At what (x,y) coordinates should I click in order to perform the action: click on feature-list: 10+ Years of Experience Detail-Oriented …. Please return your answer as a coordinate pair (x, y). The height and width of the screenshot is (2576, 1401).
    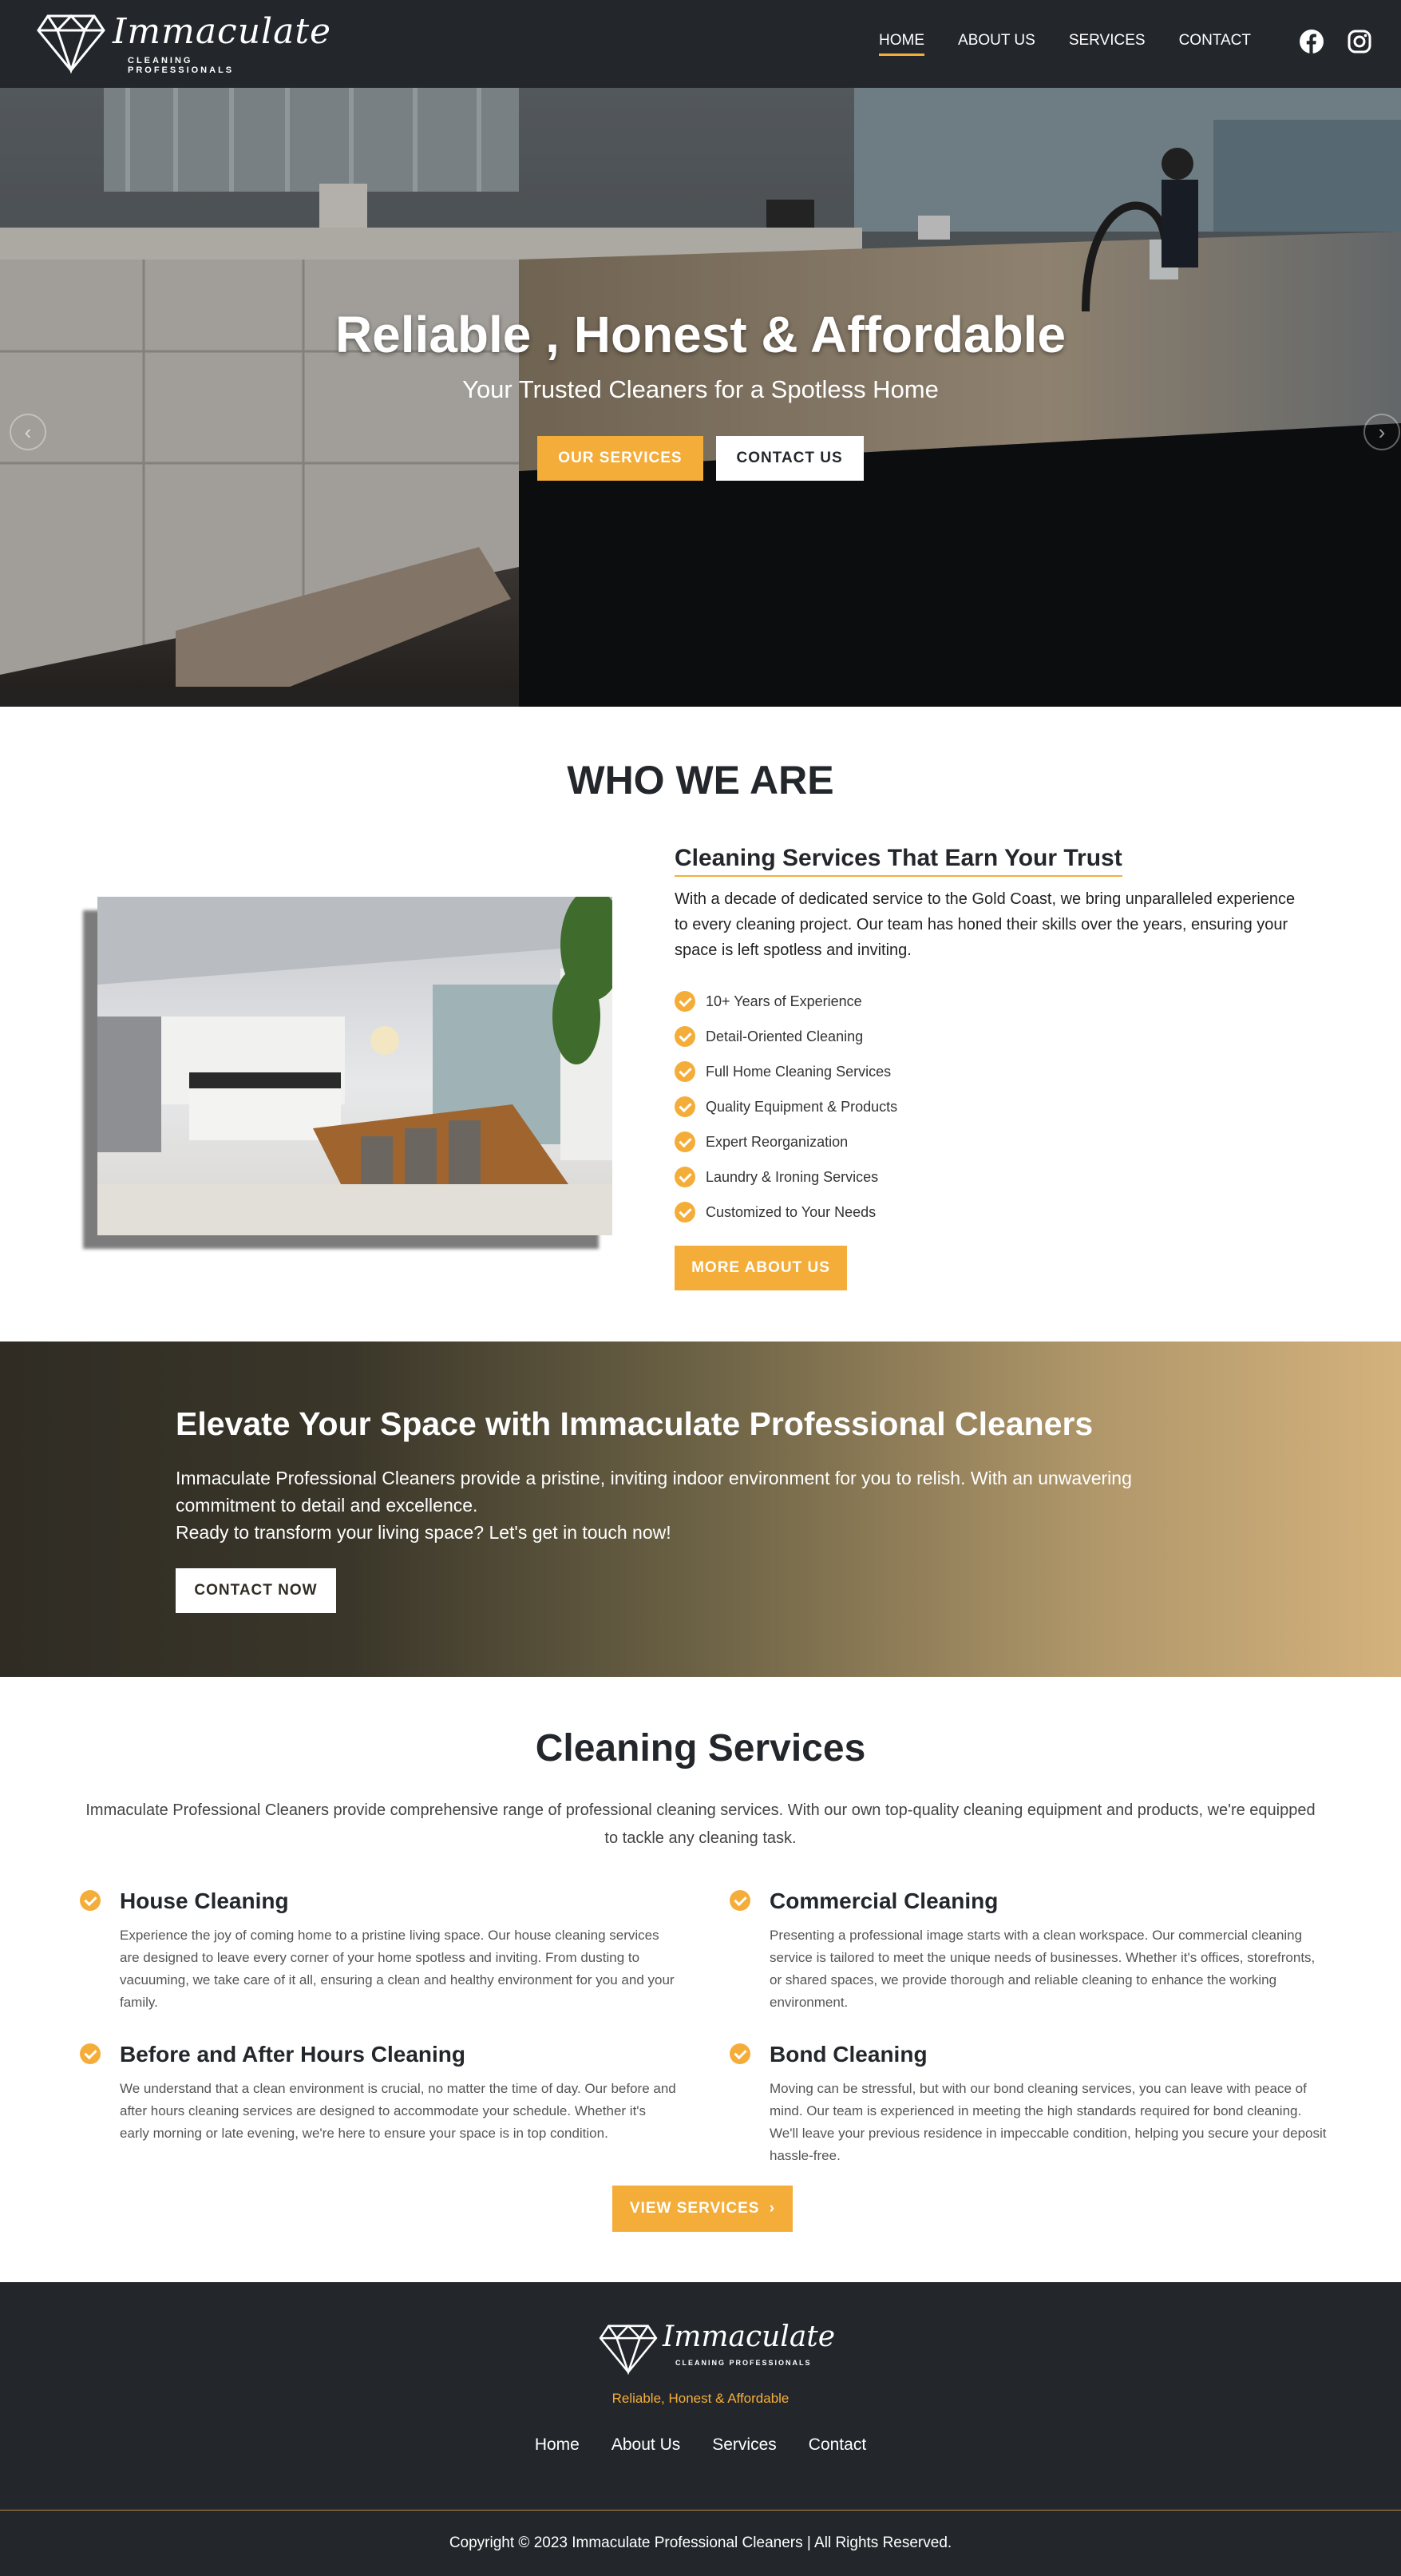
    Looking at the image, I should click on (786, 1107).